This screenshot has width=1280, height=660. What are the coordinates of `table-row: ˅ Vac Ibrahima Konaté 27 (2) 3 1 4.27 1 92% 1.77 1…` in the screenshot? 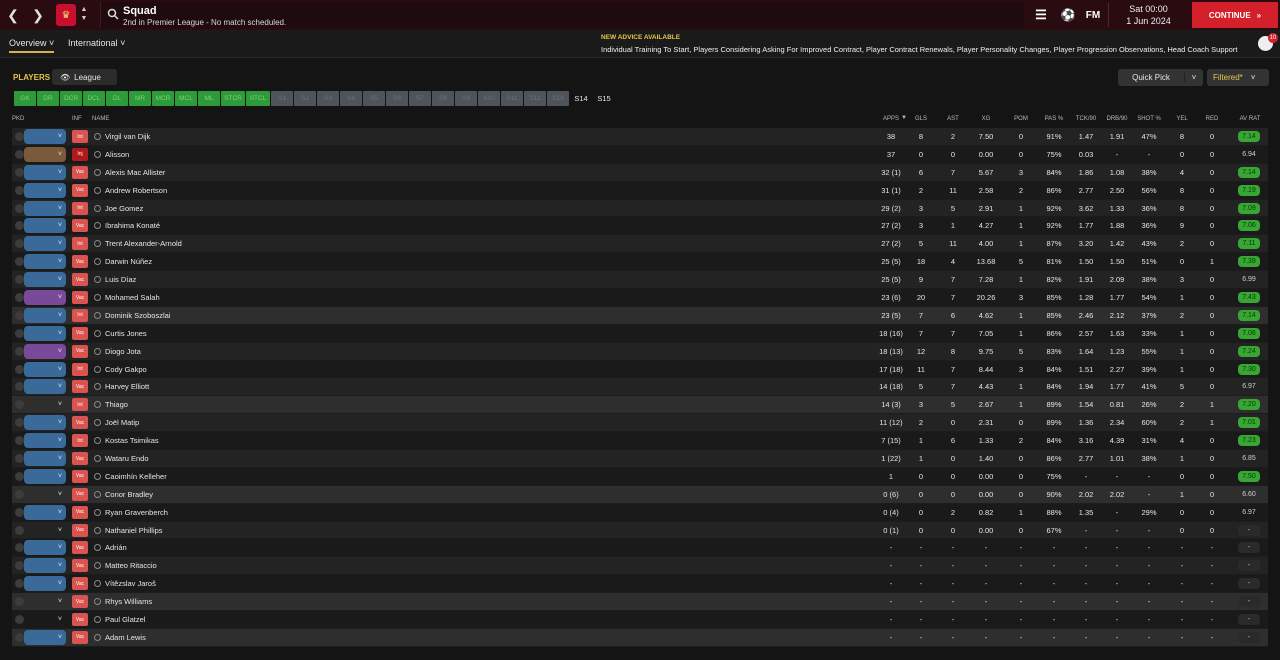 It's located at (640, 226).